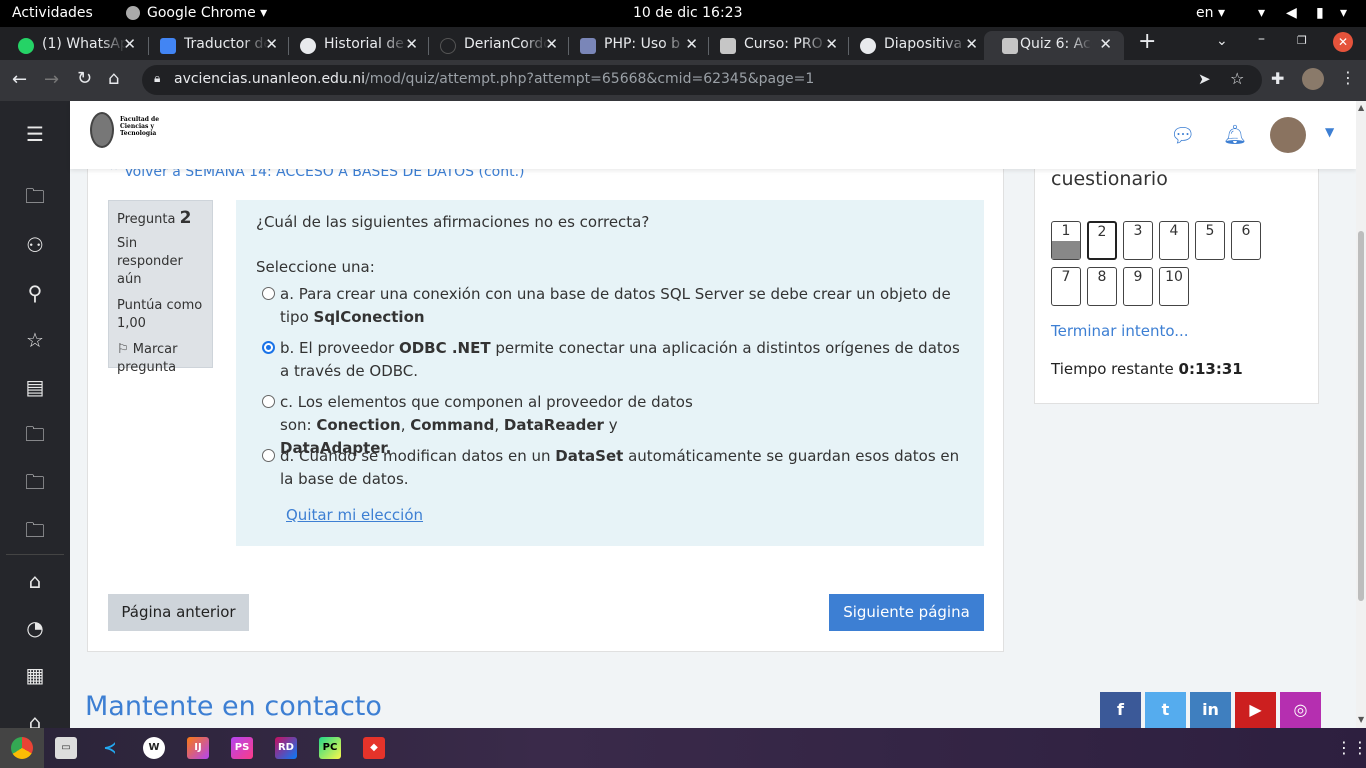  What do you see at coordinates (1102, 286) in the screenshot?
I see `quiz-nav-button-8: 8` at bounding box center [1102, 286].